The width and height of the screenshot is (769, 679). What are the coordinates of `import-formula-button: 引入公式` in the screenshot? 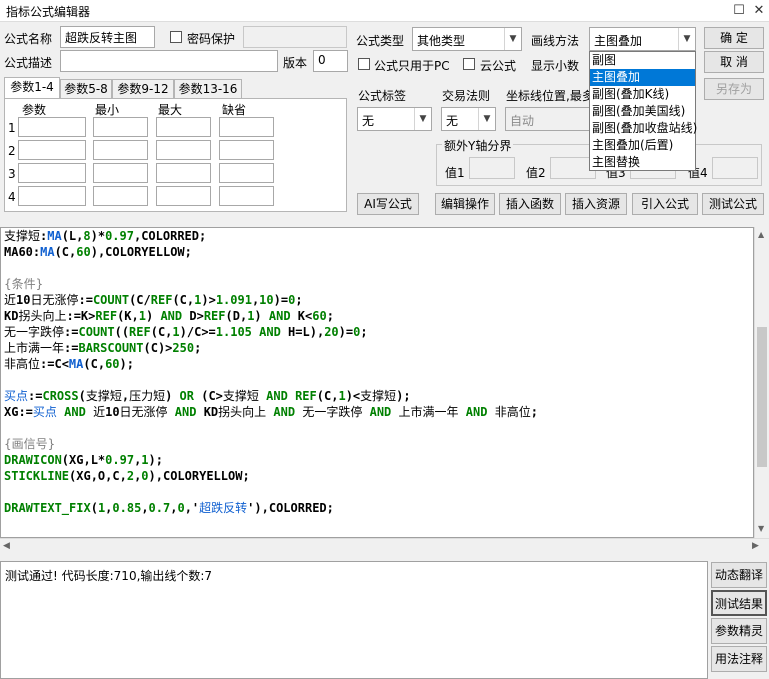 It's located at (665, 204).